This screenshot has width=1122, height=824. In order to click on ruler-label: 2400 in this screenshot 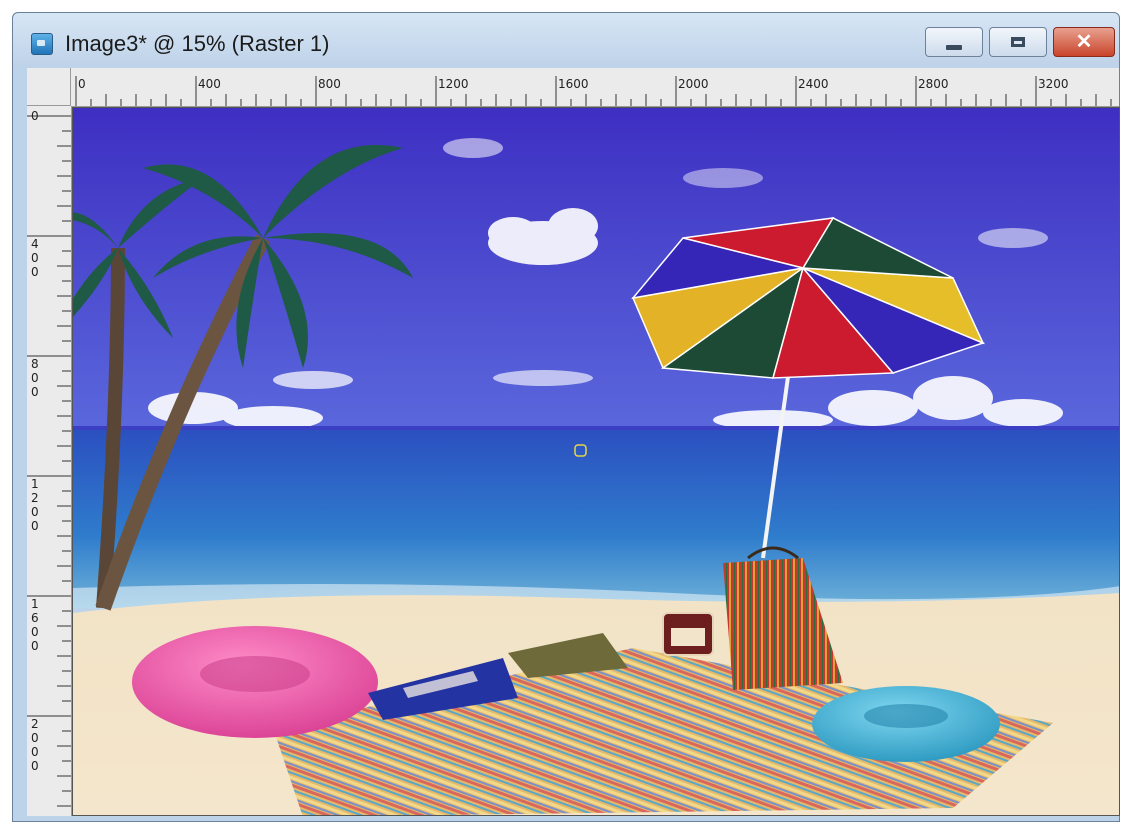, I will do `click(813, 84)`.